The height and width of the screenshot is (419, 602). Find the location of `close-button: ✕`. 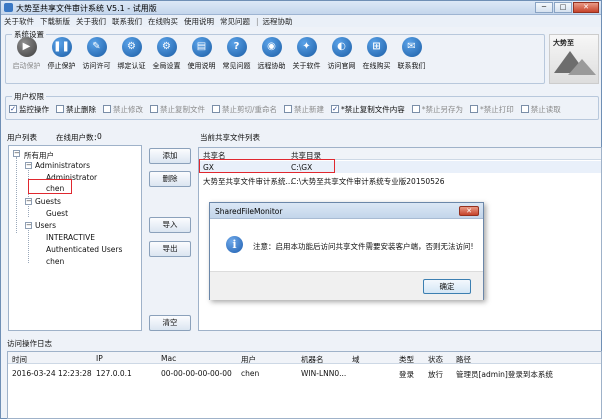

close-button: ✕ is located at coordinates (586, 7).